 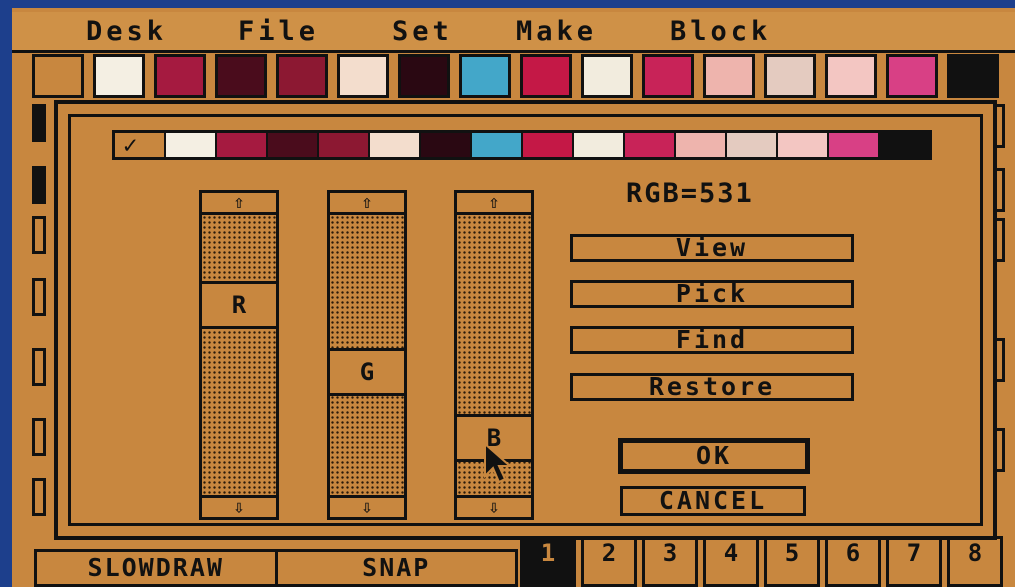 I want to click on menu-desk: Desk, so click(x=126, y=31).